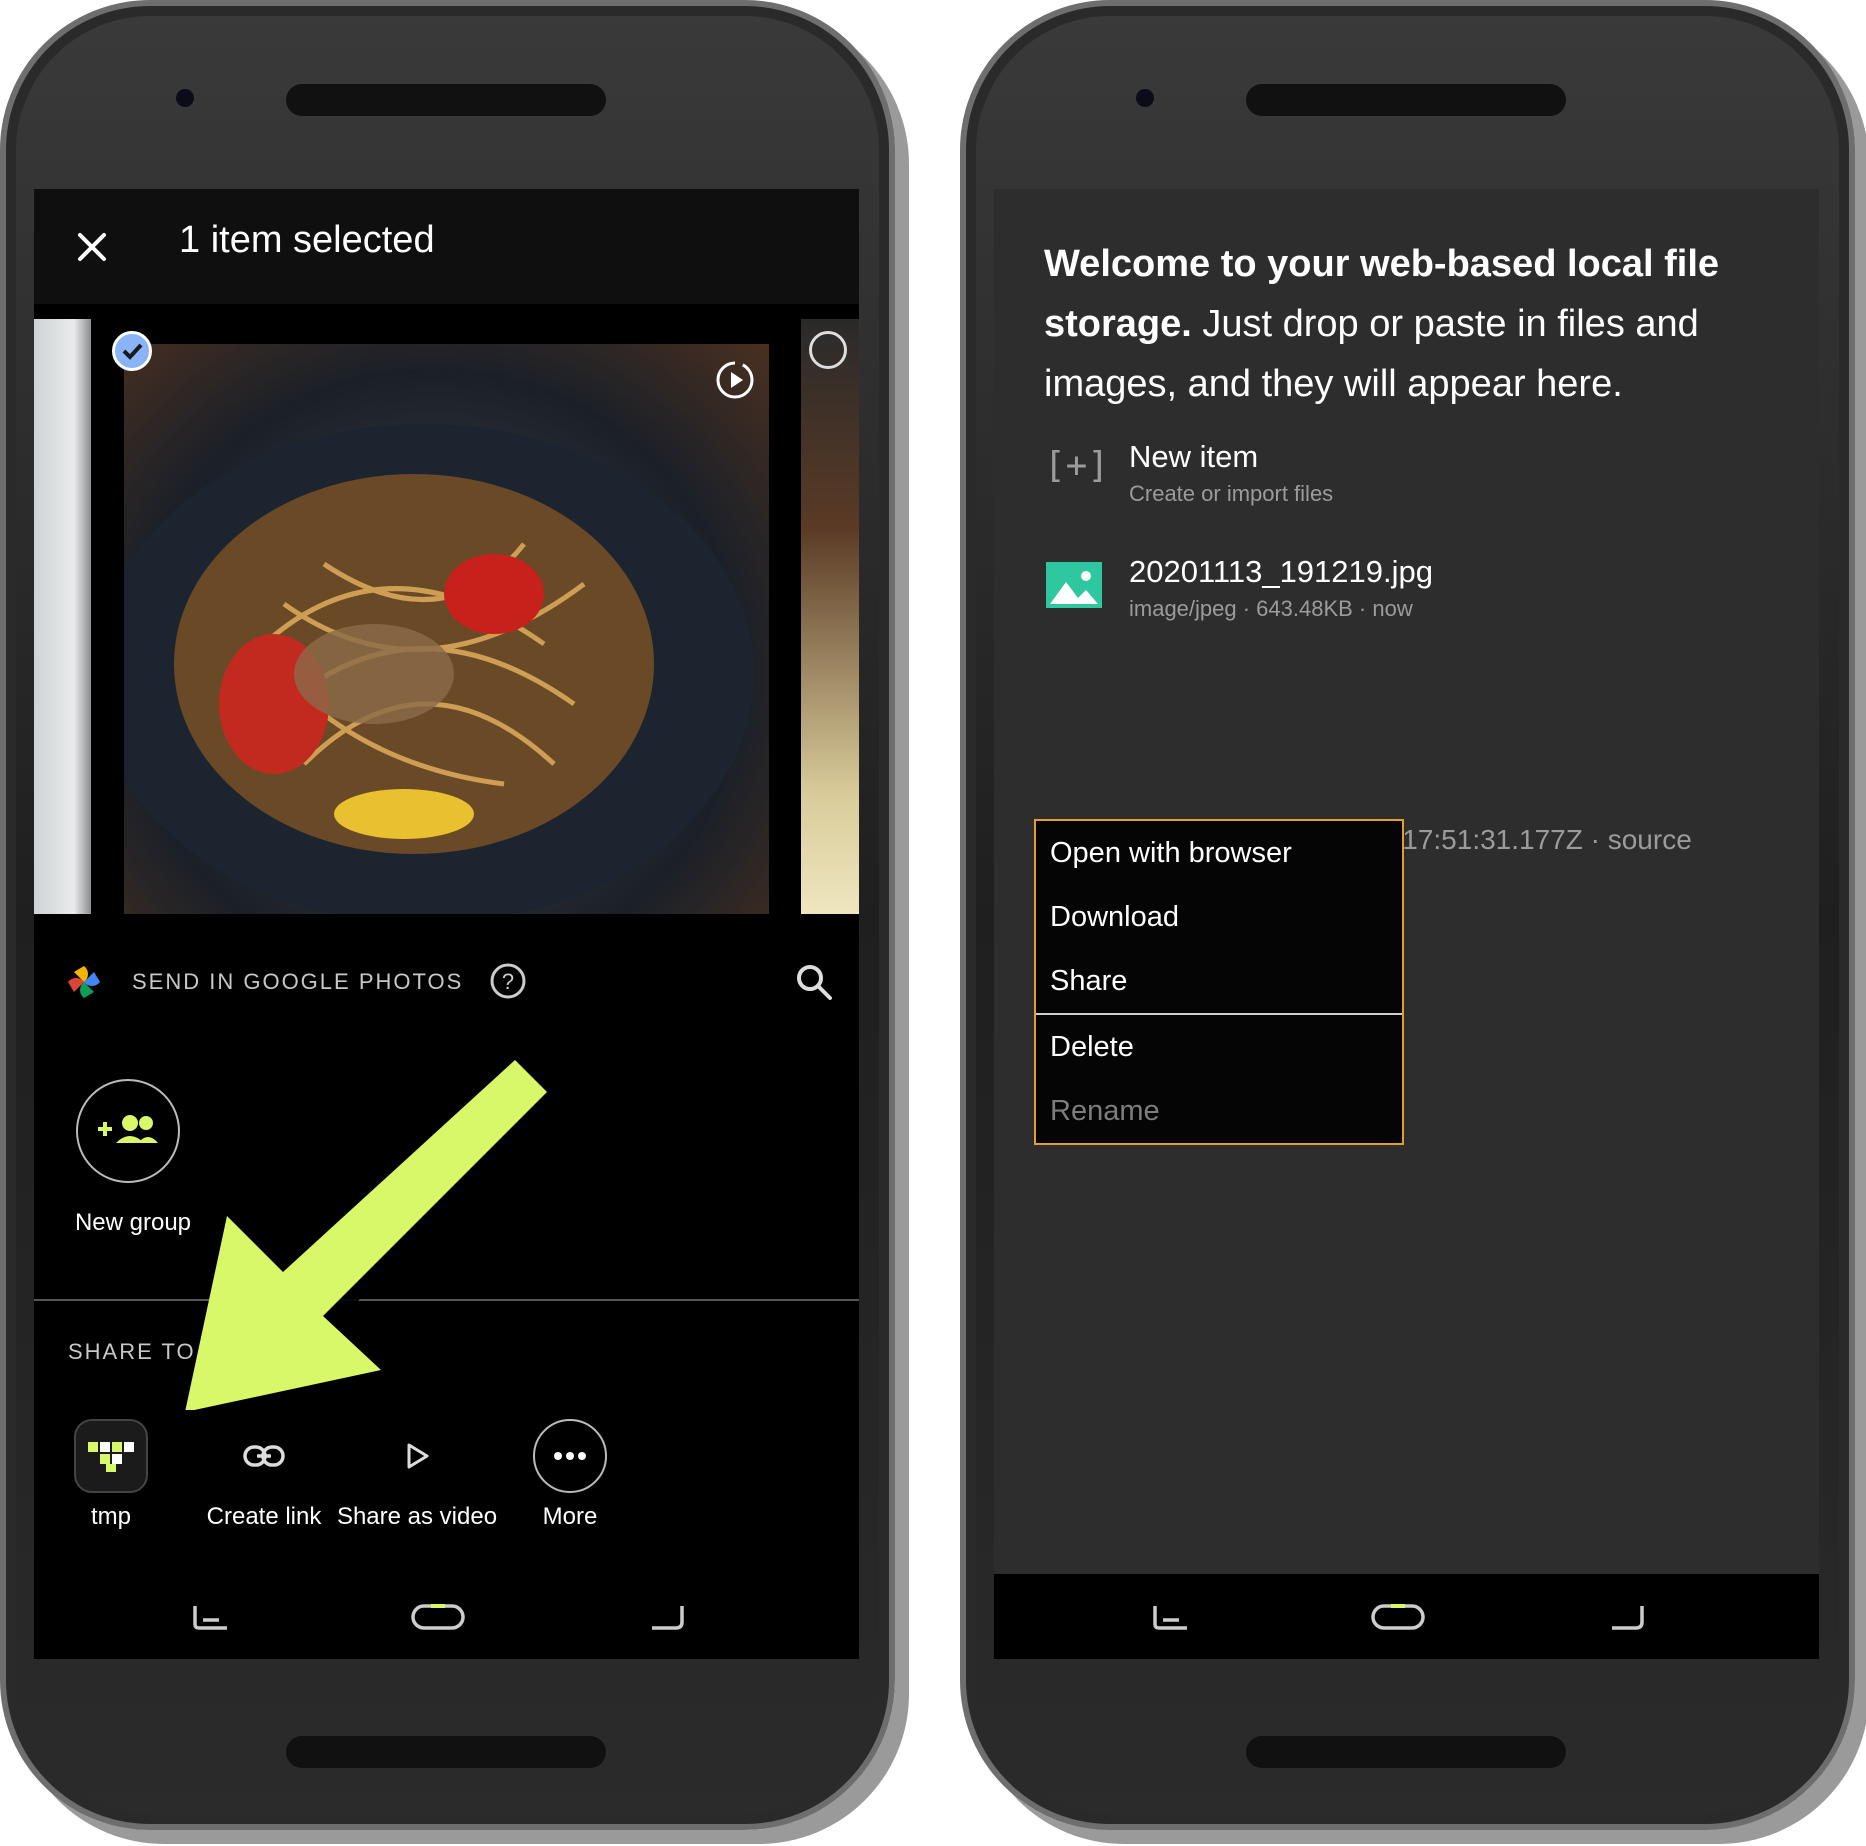  Describe the element at coordinates (570, 1456) in the screenshot. I see `more-icon` at that location.